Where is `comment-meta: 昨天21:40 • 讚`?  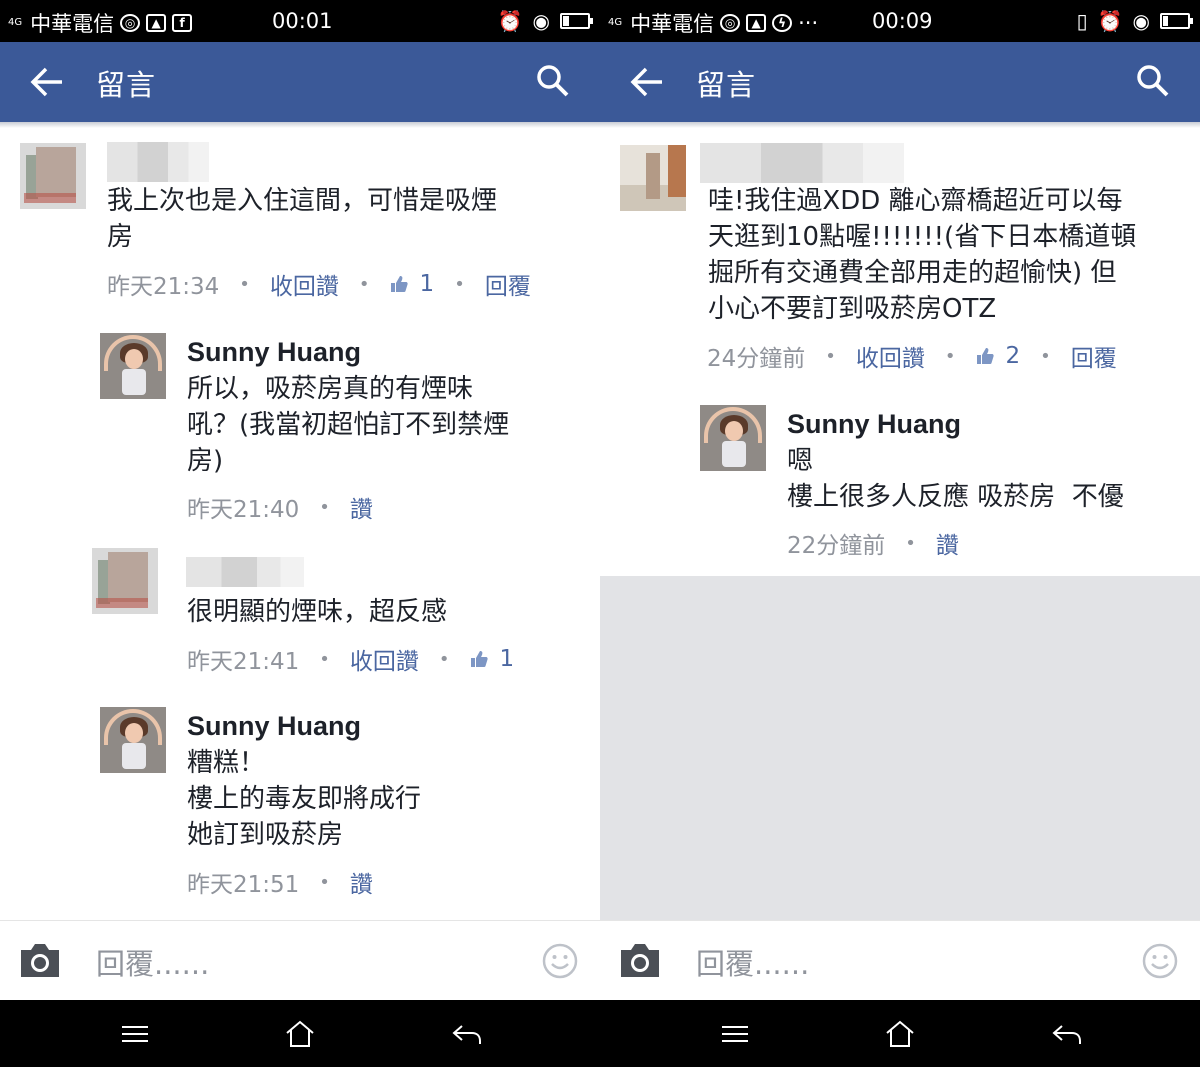
comment-meta: 昨天21:40 • 讚 is located at coordinates (280, 507).